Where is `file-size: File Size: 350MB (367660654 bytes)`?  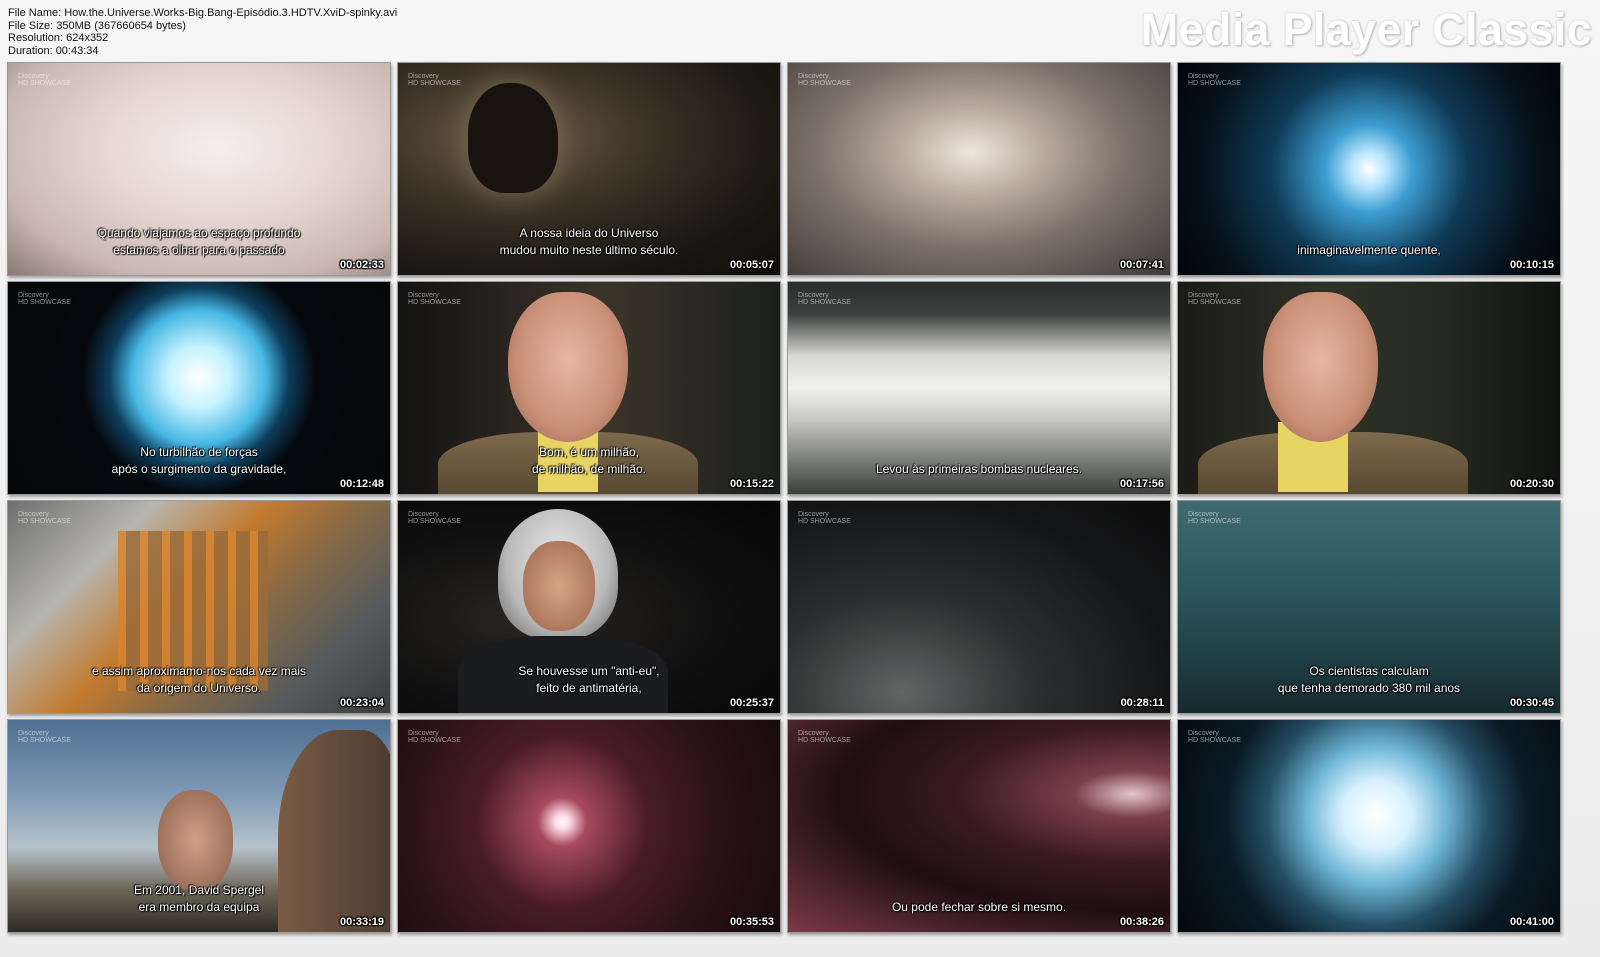 file-size: File Size: 350MB (367660654 bytes) is located at coordinates (97, 25).